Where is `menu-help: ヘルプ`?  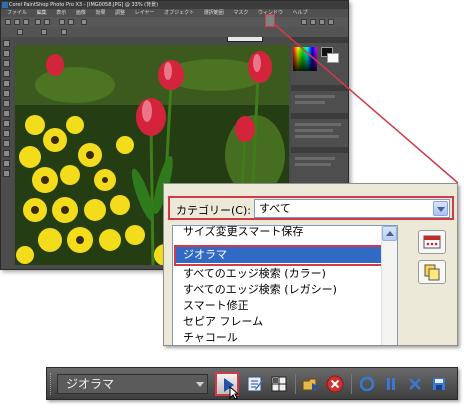
menu-help: ヘルプ is located at coordinates (300, 13).